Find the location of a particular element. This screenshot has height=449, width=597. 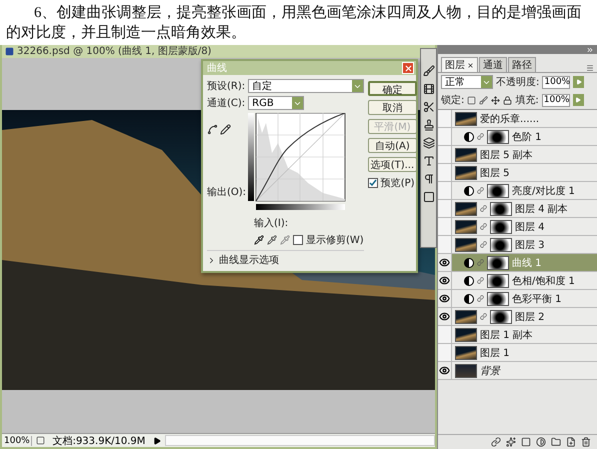

dialog-button: 确定 is located at coordinates (393, 88).